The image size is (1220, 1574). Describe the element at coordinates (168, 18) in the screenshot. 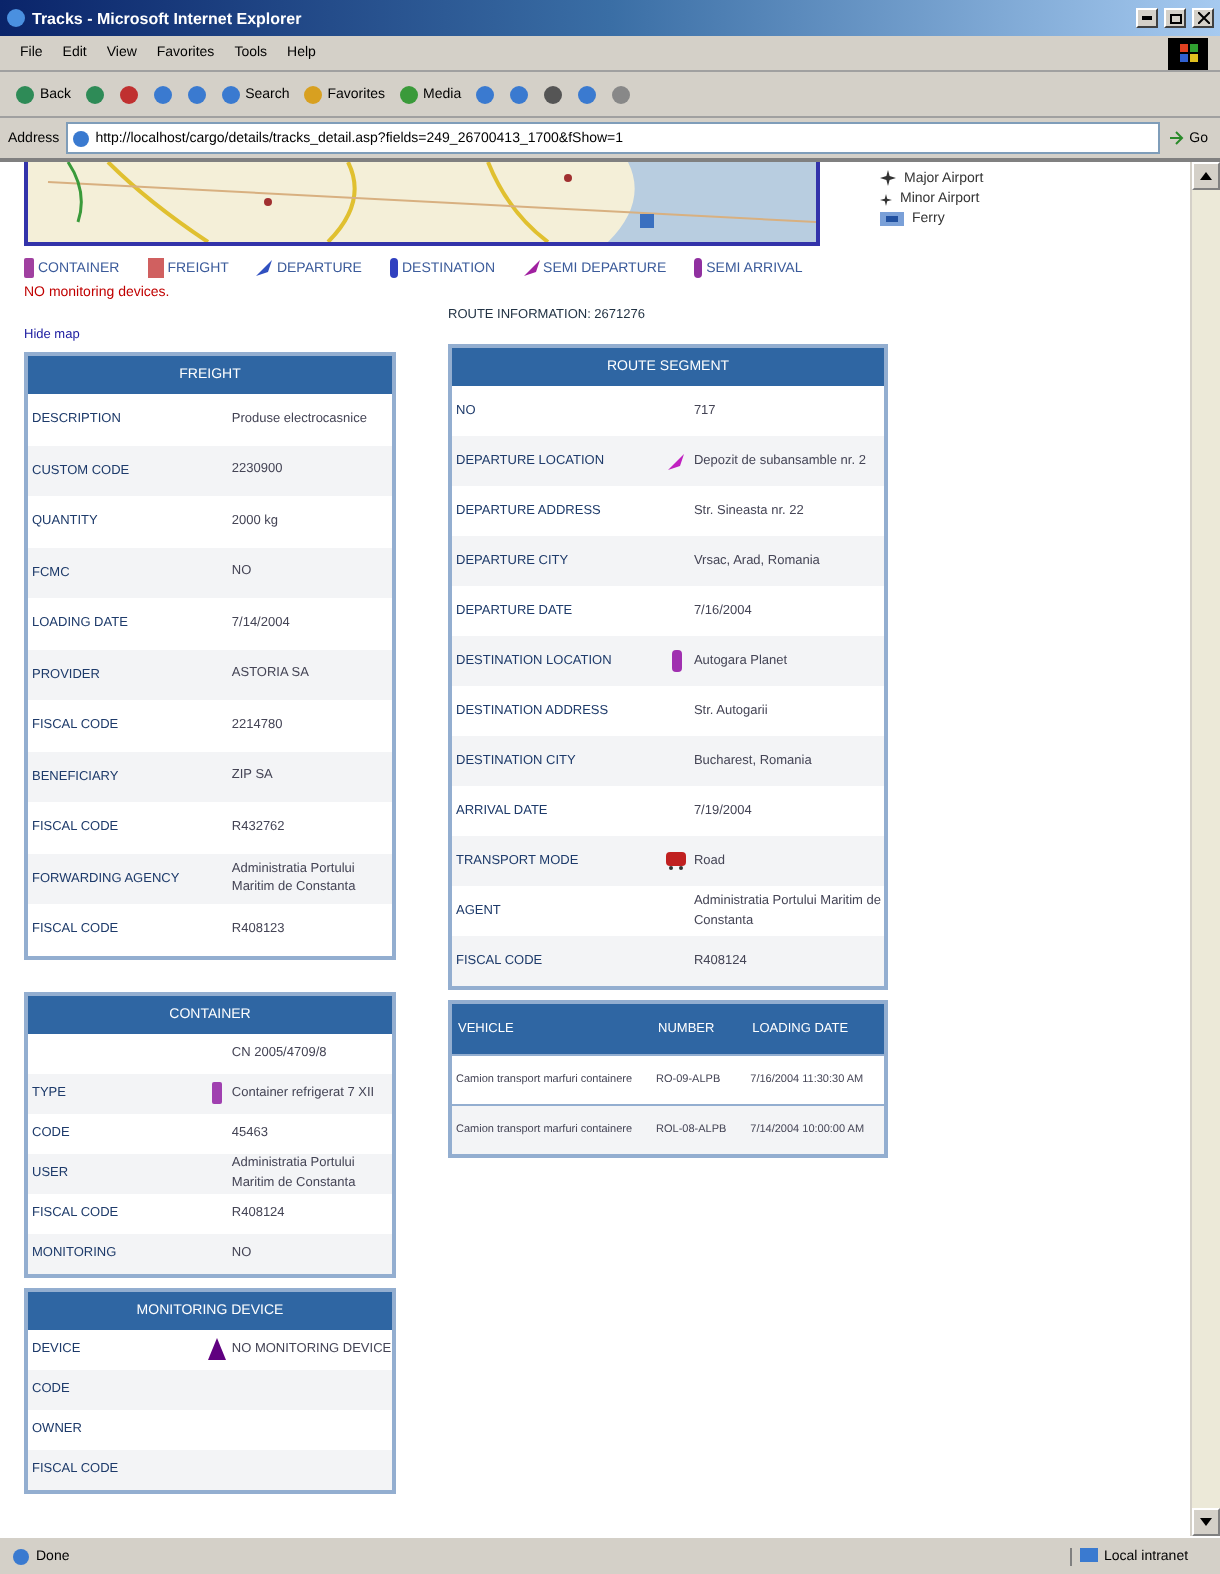

I see `window-title: Tracks - Microsoft Internet Explorer` at that location.